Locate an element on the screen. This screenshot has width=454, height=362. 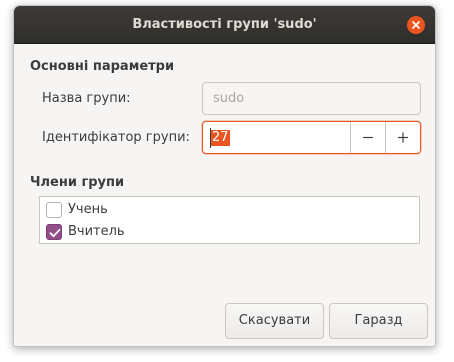
decrement-button is located at coordinates (367, 137).